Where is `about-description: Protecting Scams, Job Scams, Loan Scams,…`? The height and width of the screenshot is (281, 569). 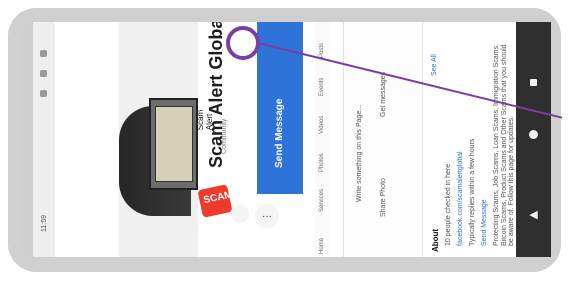
about-description: Protecting Scams, Job Scams, Loan Scams,… is located at coordinates (504, 145).